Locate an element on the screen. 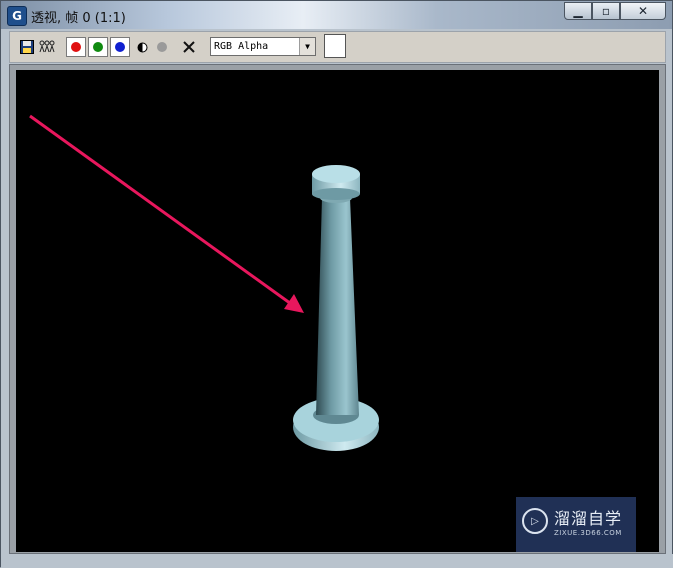 The width and height of the screenshot is (673, 568). red-dot-icon is located at coordinates (76, 47).